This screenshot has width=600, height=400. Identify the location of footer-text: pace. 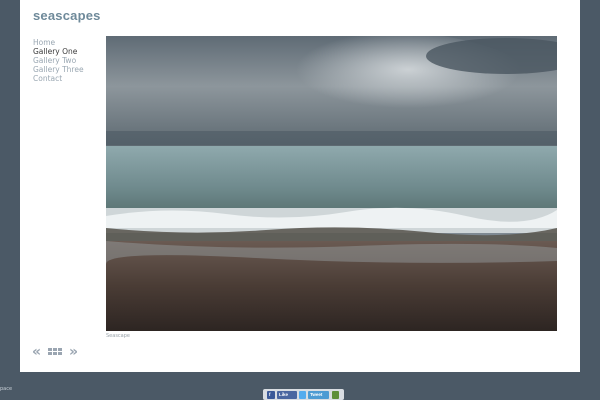
(6, 389).